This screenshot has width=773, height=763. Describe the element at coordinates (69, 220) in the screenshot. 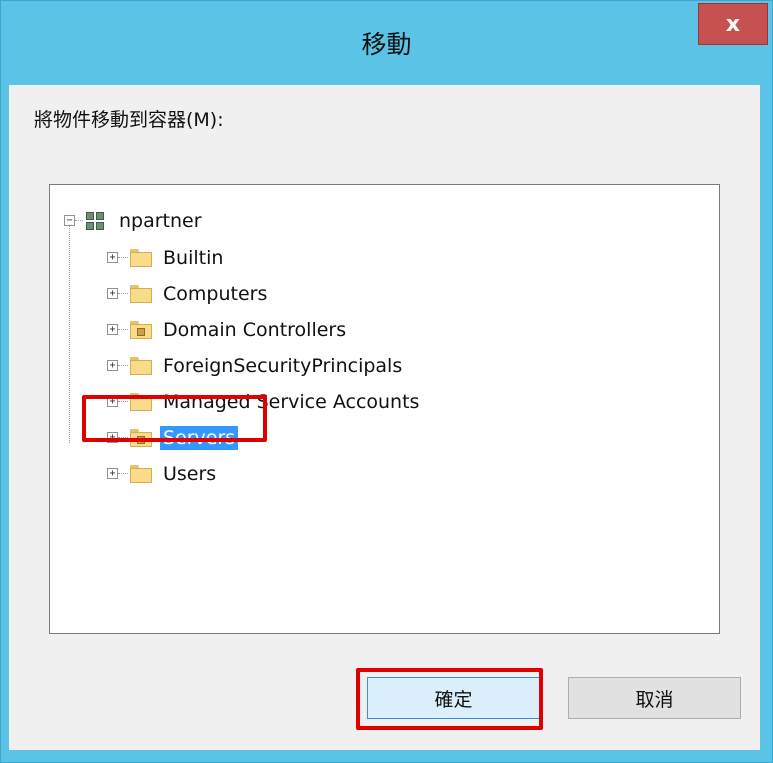

I see `collapse-toggle-icon: −` at that location.